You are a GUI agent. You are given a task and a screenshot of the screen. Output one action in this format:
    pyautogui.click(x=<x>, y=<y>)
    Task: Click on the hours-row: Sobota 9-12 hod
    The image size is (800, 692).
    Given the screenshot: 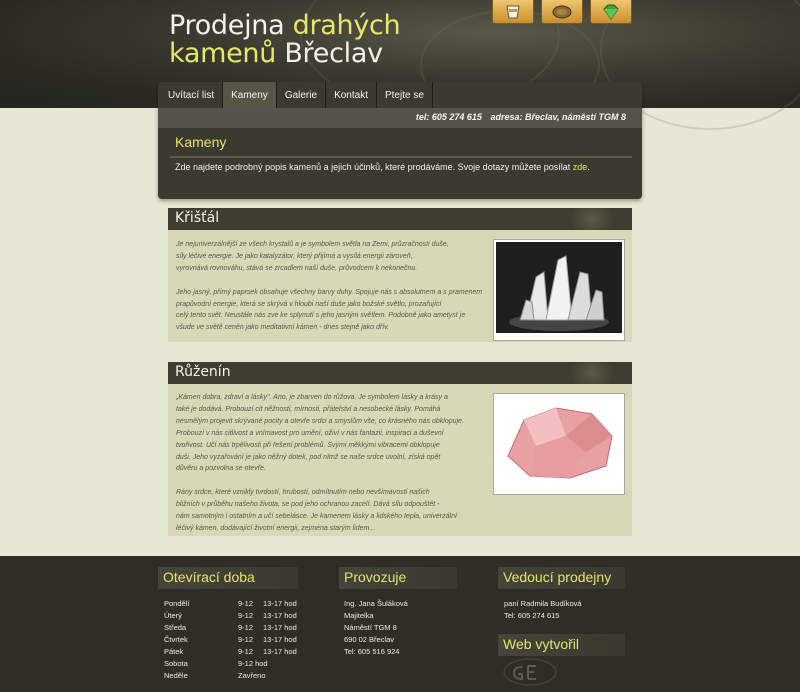 What is the action you would take?
    pyautogui.click(x=216, y=663)
    